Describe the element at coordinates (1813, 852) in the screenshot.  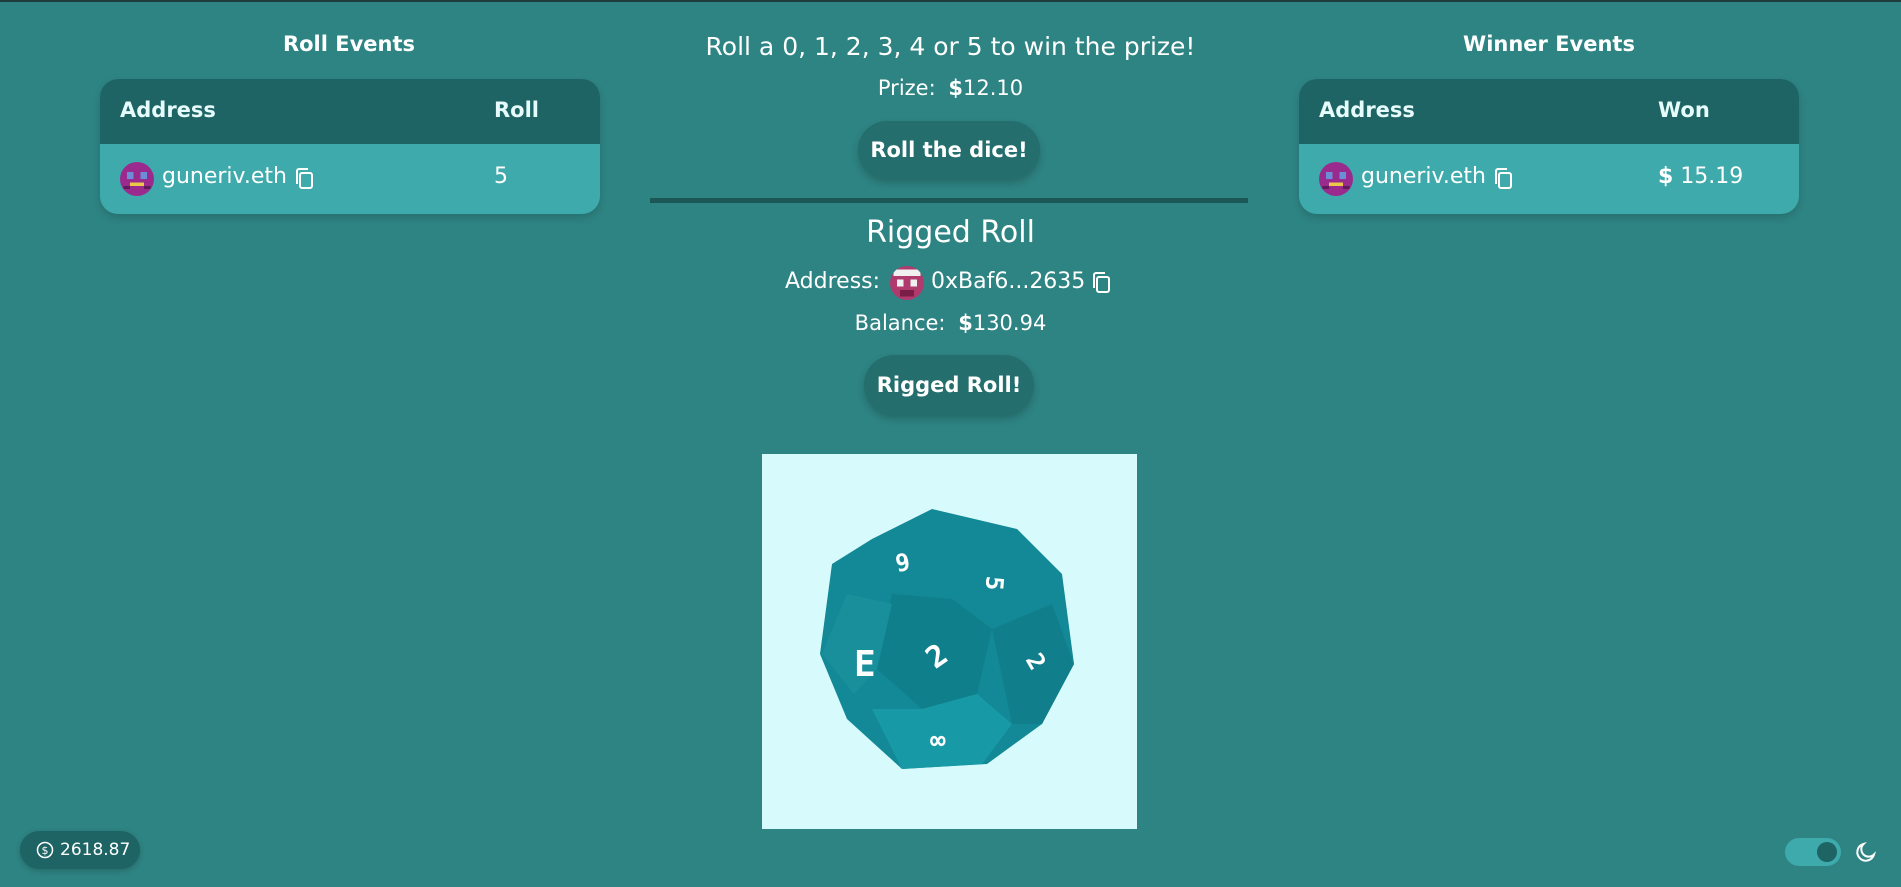
I see `theme-toggle` at that location.